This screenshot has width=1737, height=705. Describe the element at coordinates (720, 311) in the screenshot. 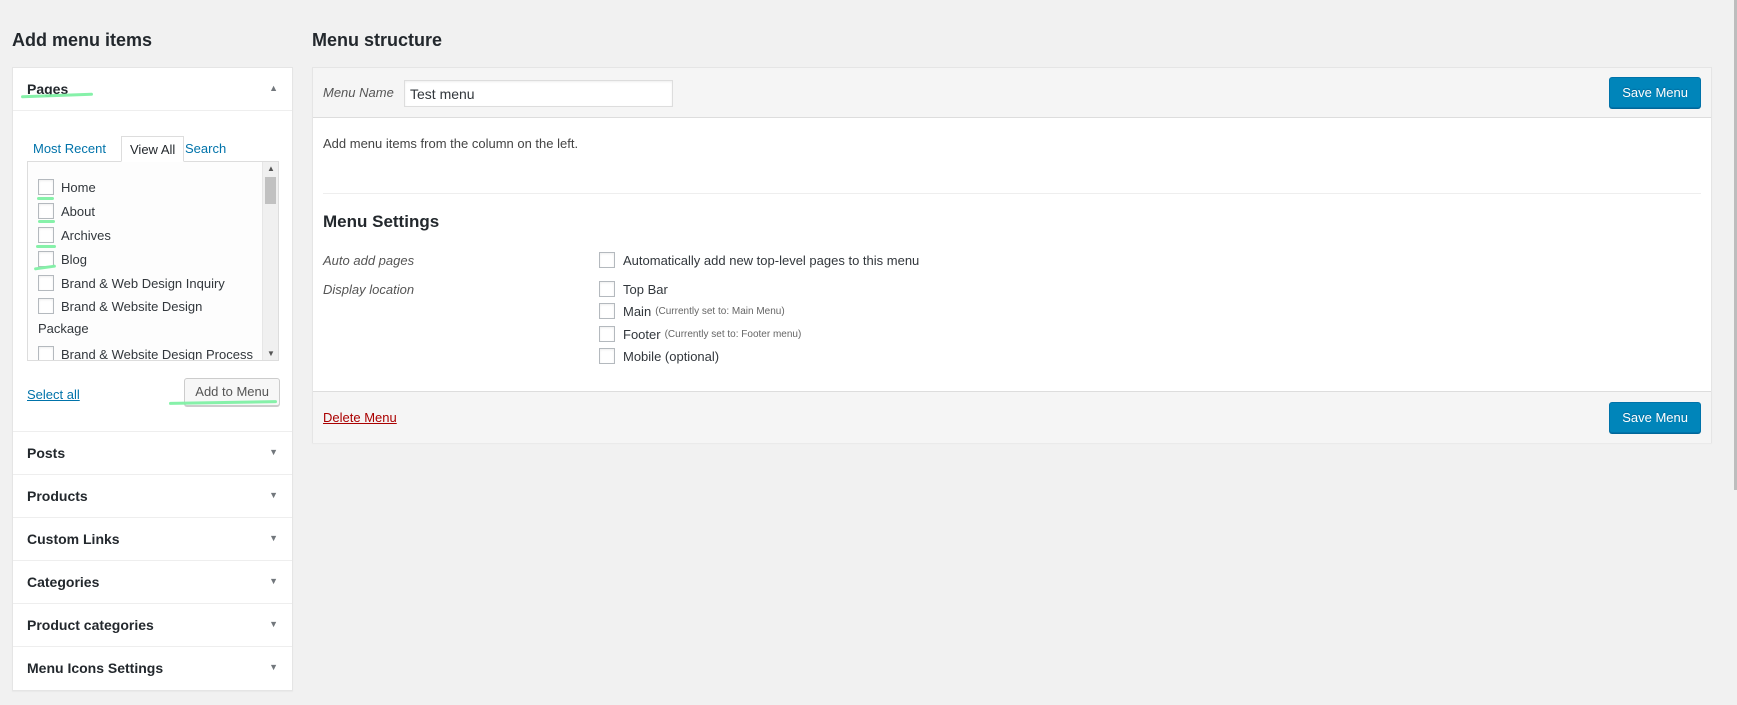

I see `location-note: (Currently set to: Main Menu)` at that location.